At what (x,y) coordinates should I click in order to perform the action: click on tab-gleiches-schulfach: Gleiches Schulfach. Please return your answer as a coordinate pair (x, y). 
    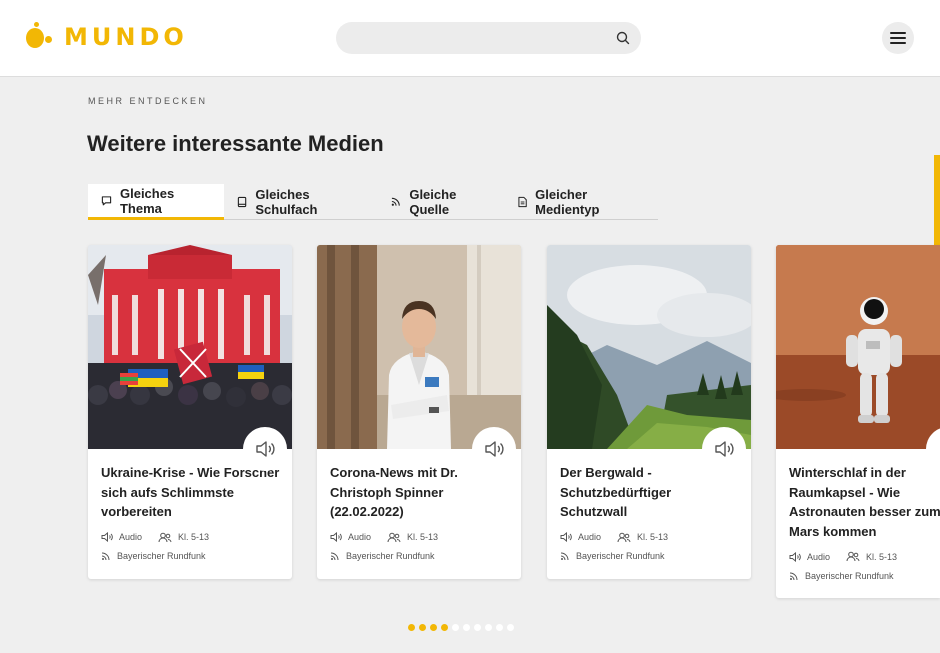
    Looking at the image, I should click on (301, 201).